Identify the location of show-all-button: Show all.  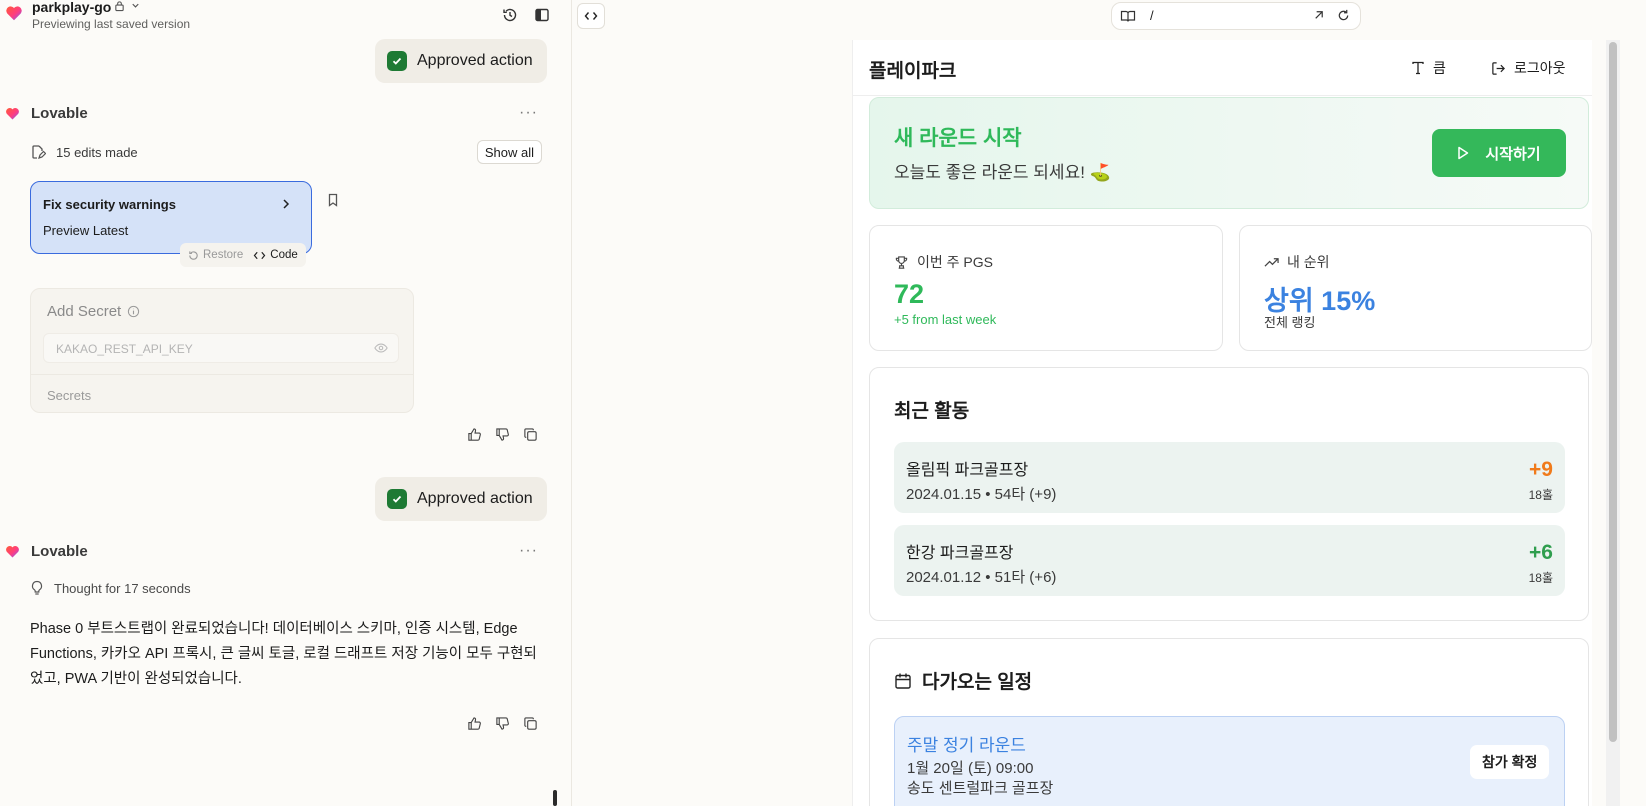
(509, 152).